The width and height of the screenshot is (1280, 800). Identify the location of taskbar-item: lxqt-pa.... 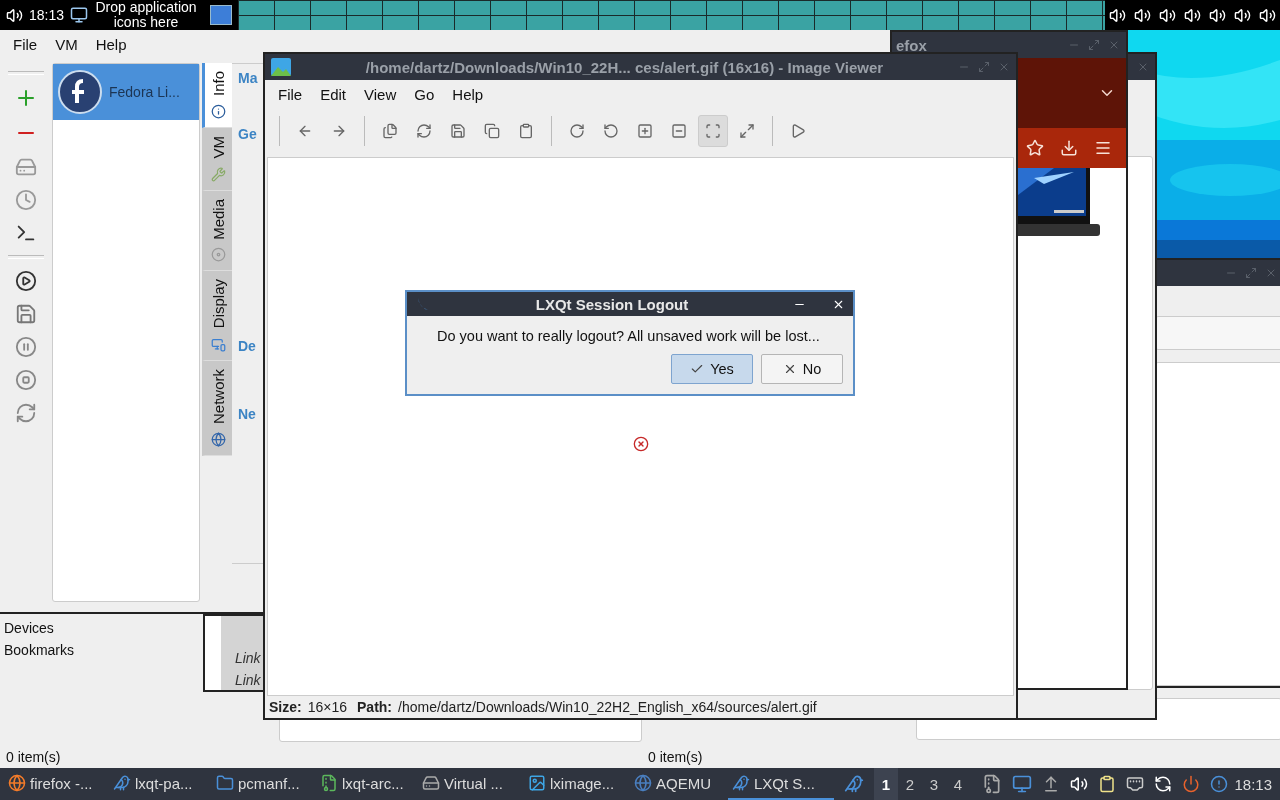
(160, 784).